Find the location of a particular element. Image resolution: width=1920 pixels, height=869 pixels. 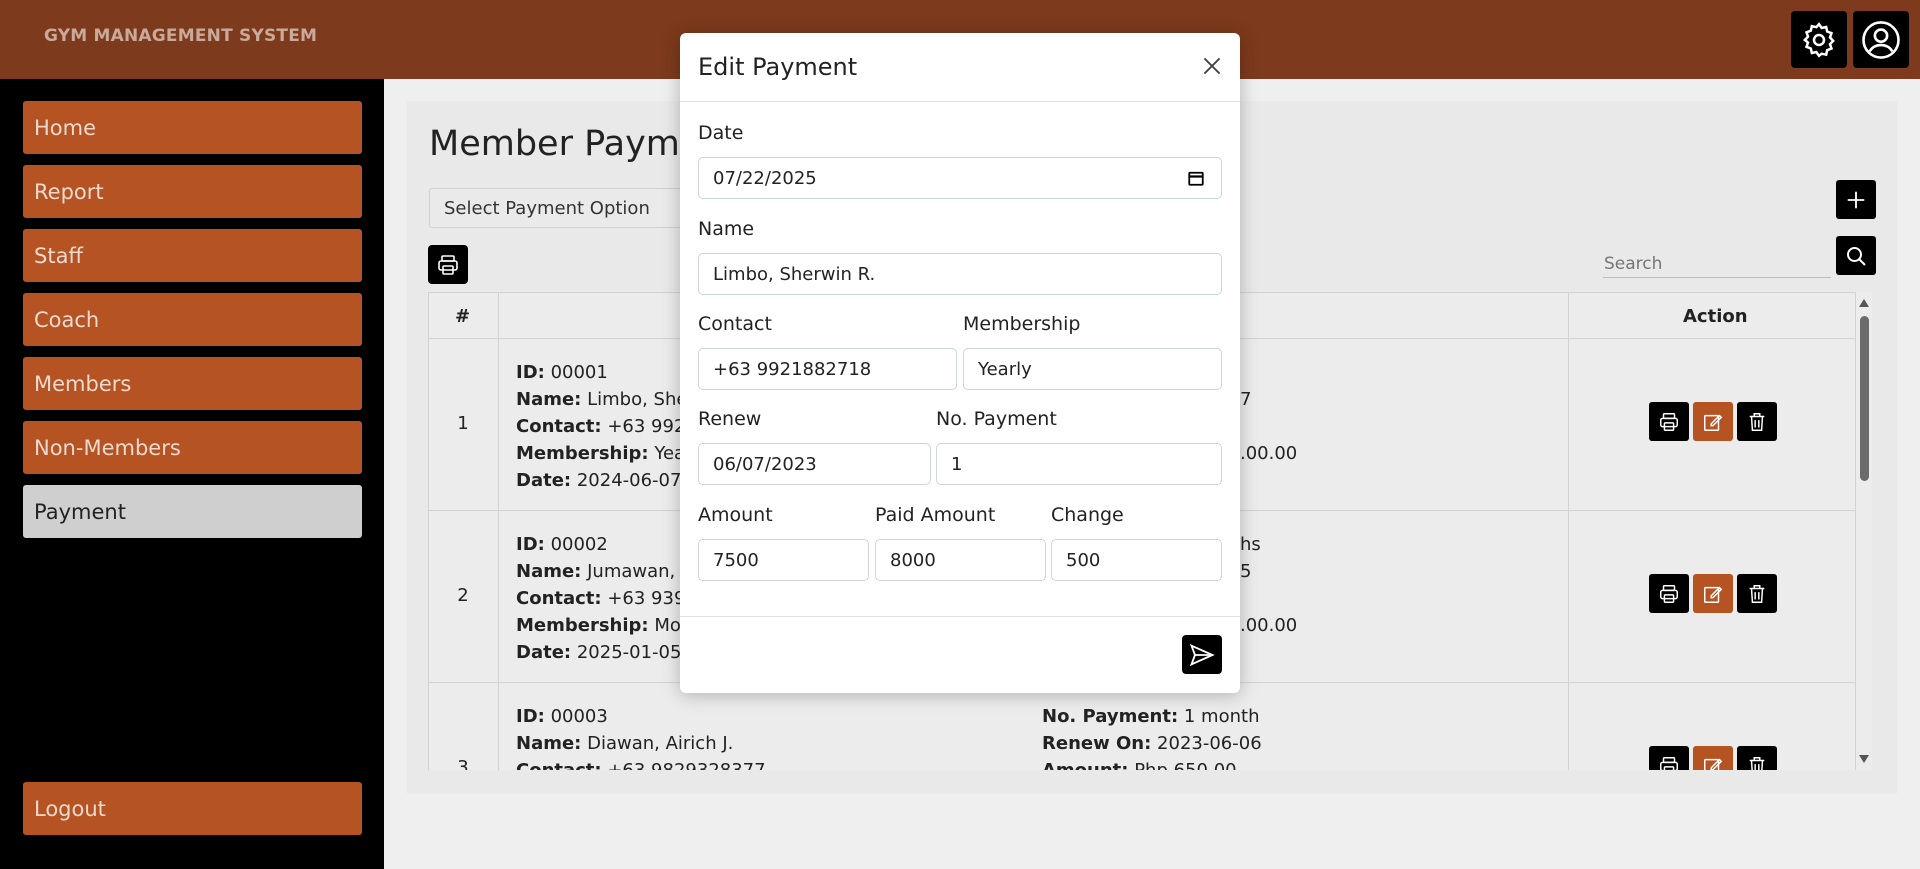

send-icon is located at coordinates (1202, 654).